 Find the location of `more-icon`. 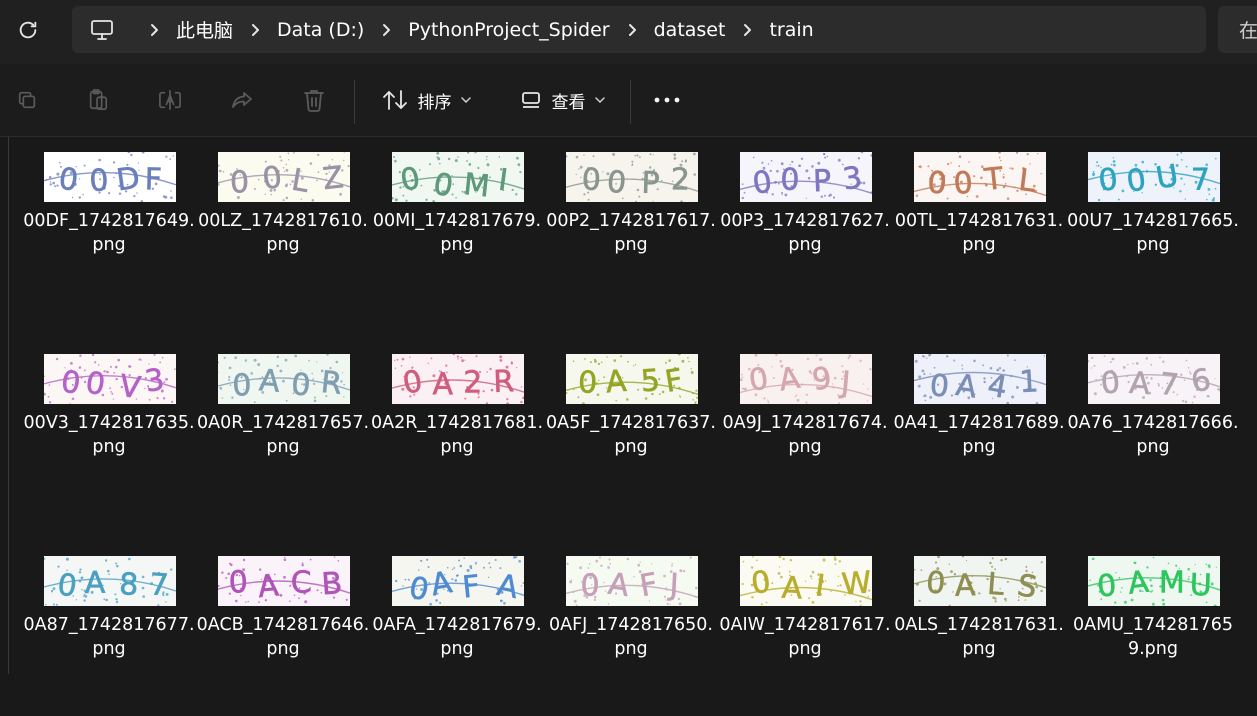

more-icon is located at coordinates (667, 100).